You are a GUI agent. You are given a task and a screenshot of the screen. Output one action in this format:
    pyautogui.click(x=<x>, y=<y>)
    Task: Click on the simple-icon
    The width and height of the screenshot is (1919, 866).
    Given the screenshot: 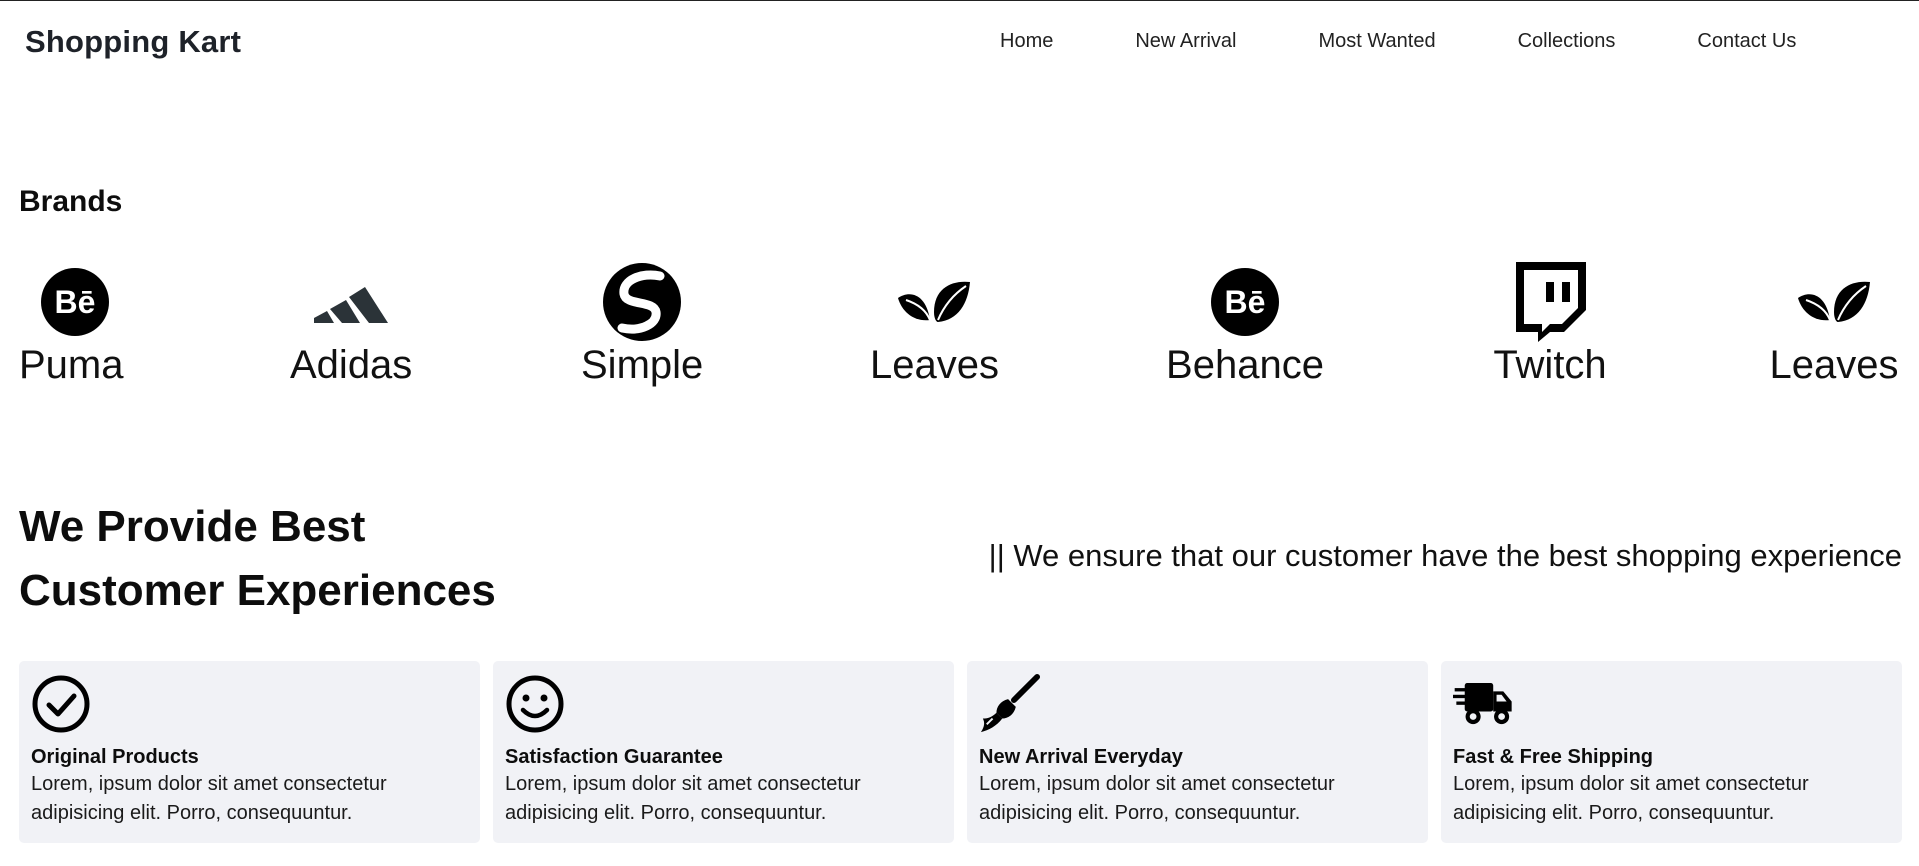 What is the action you would take?
    pyautogui.click(x=642, y=302)
    